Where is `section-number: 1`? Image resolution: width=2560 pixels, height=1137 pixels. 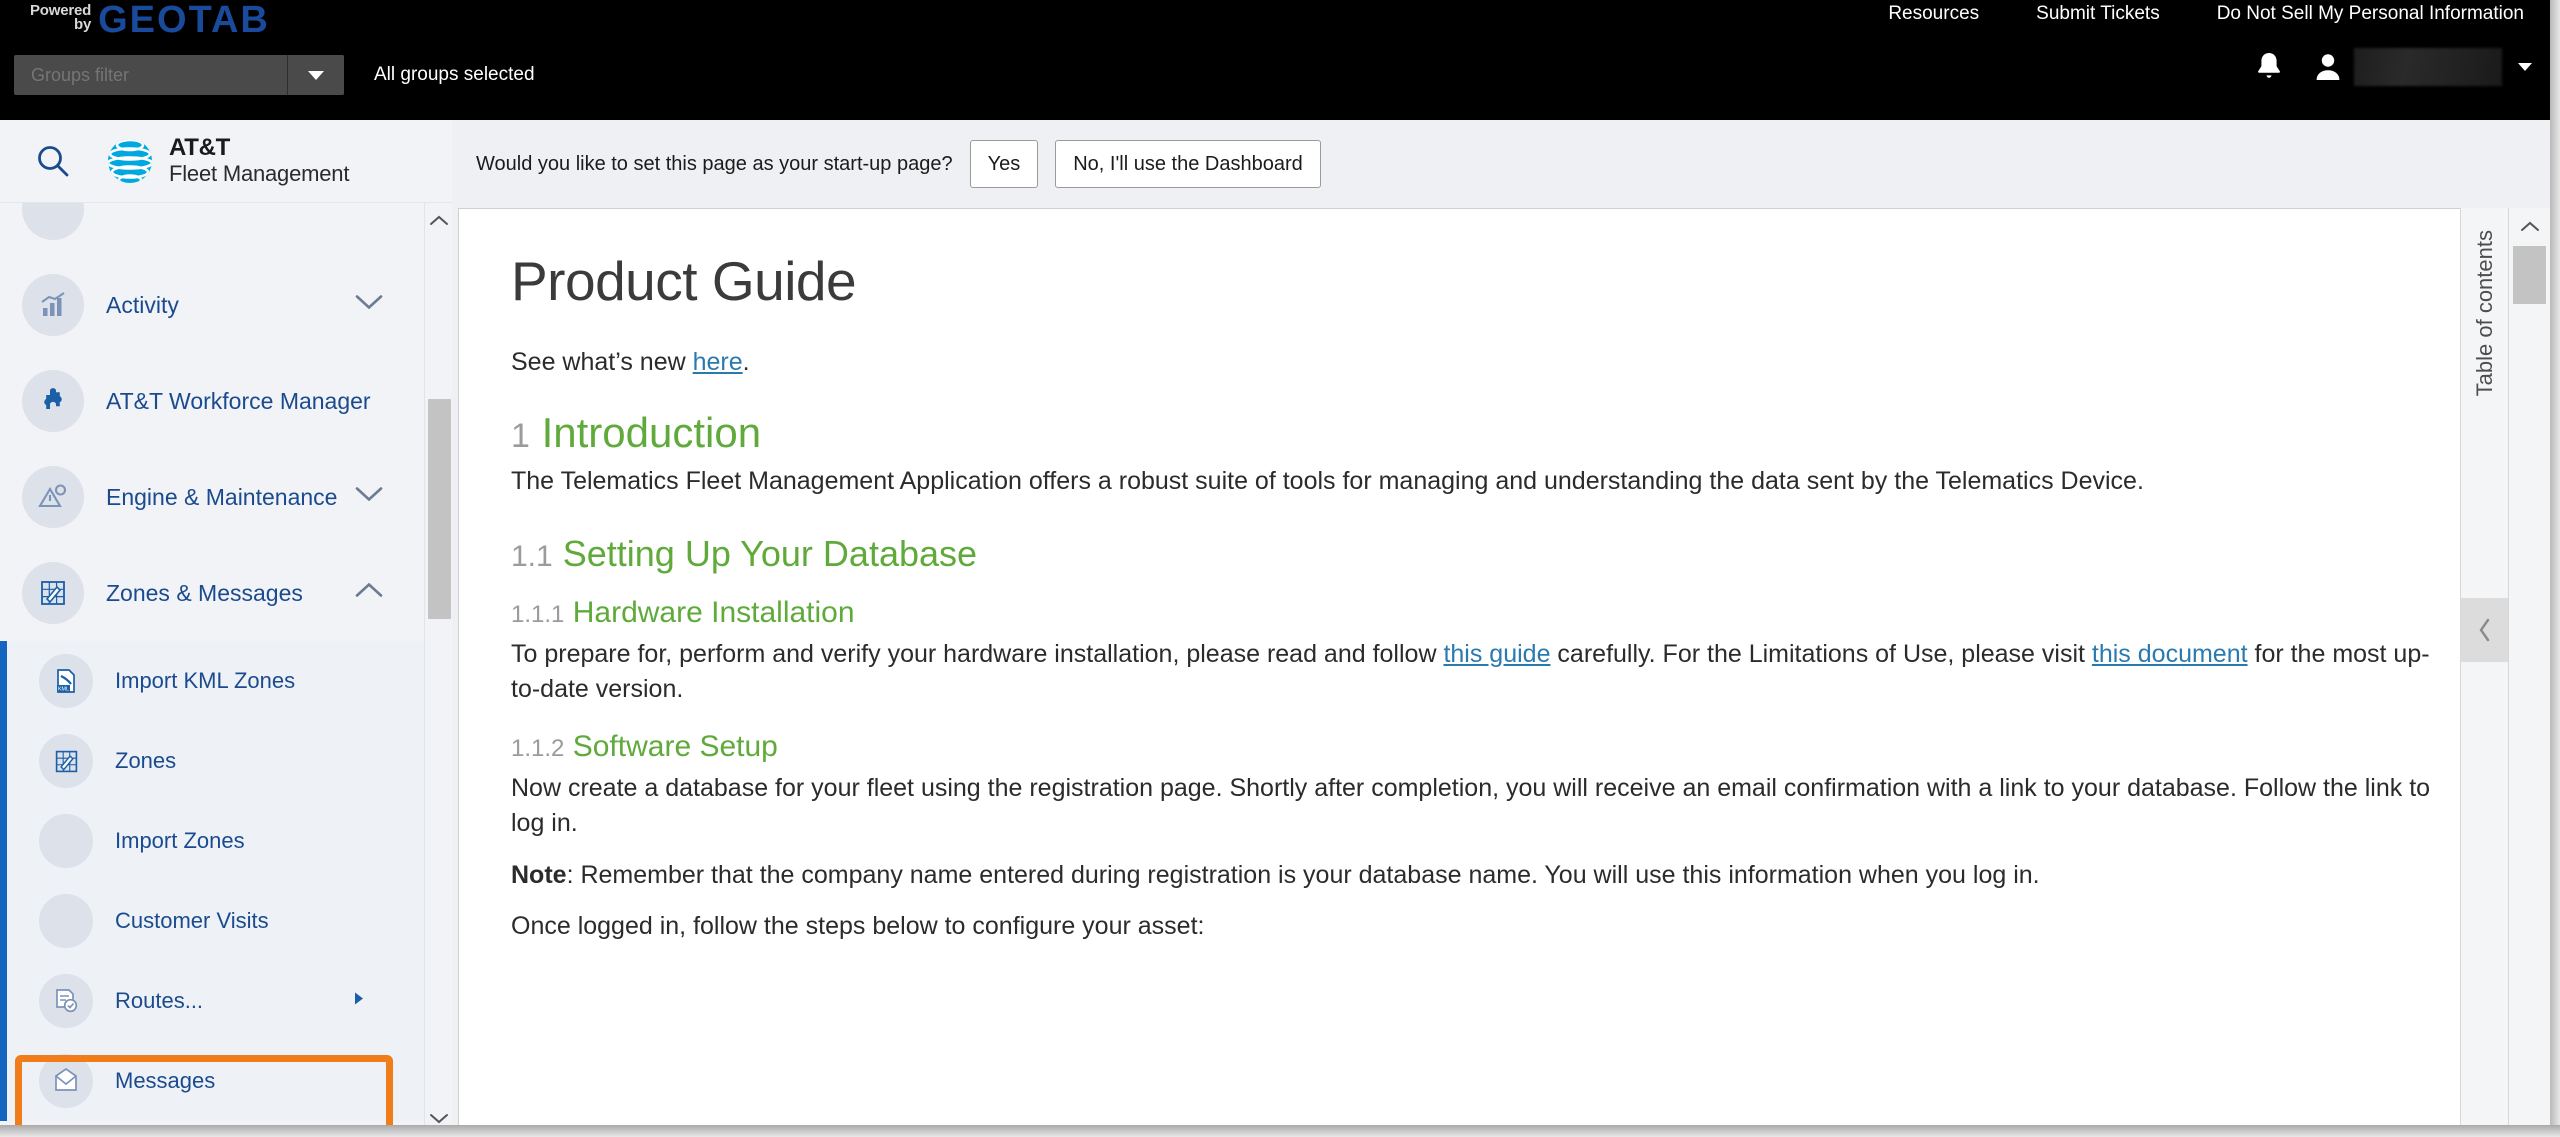 section-number: 1 is located at coordinates (520, 436).